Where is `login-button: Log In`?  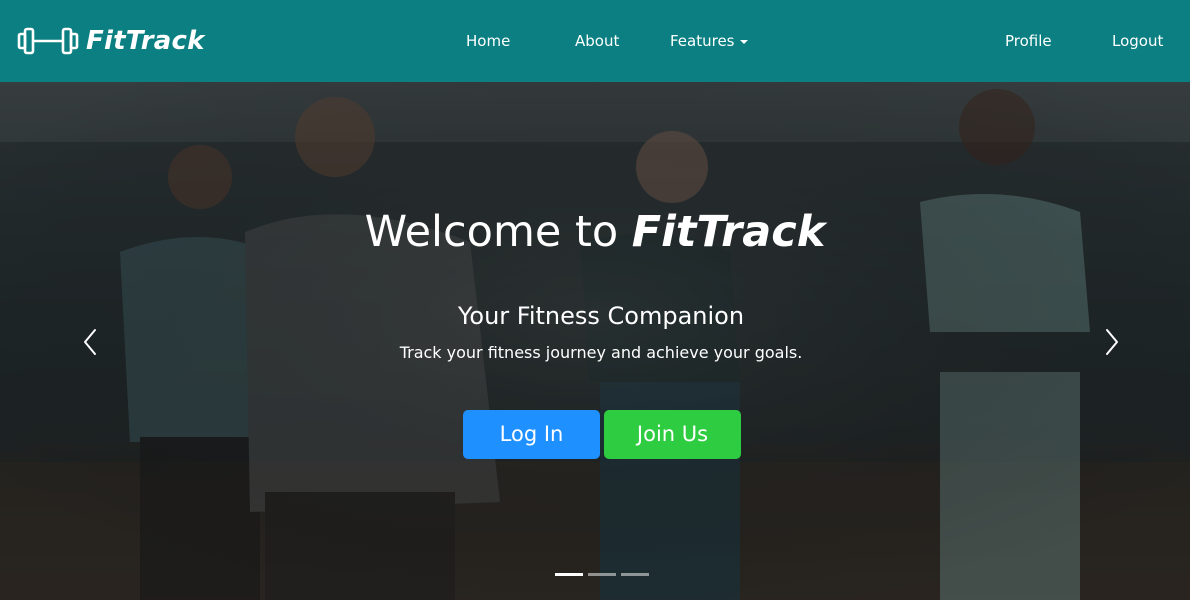
login-button: Log In is located at coordinates (531, 434).